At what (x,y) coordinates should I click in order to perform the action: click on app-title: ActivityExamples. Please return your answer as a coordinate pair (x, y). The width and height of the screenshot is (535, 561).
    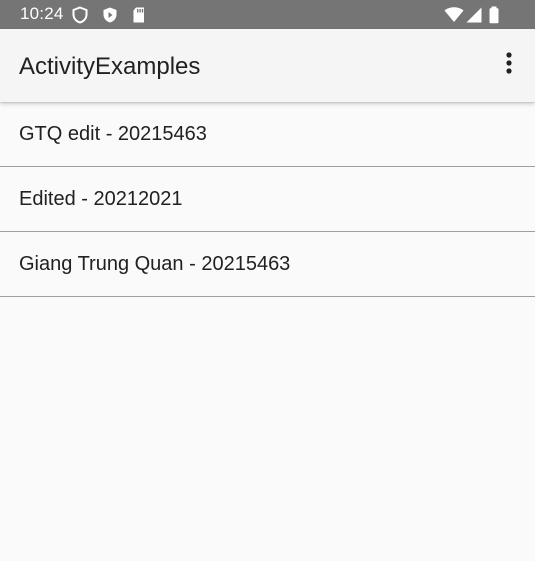
    Looking at the image, I should click on (110, 66).